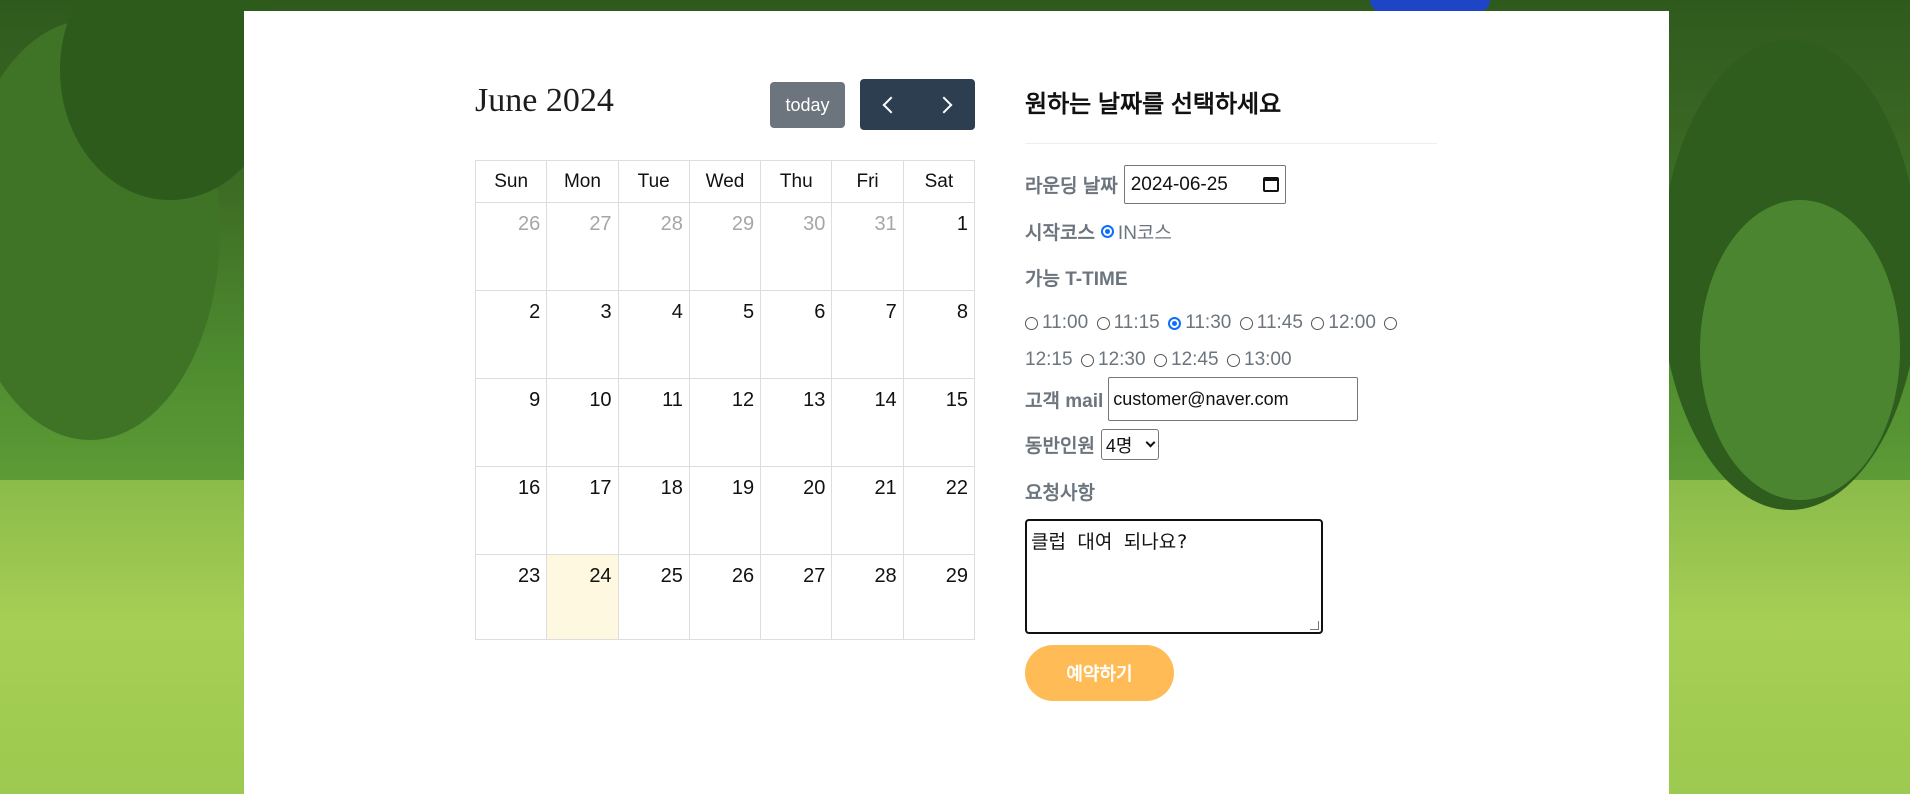  What do you see at coordinates (1099, 673) in the screenshot?
I see `reserve-button: 예약하기` at bounding box center [1099, 673].